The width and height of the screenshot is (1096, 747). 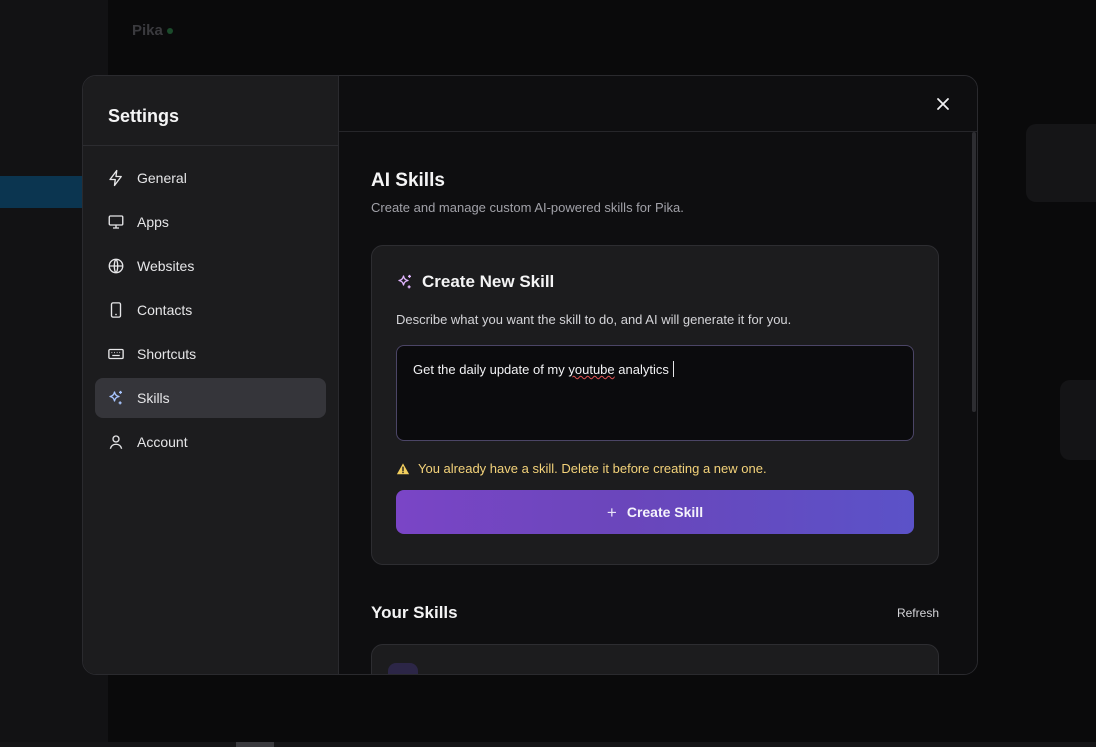 What do you see at coordinates (1034, 31) in the screenshot?
I see `background-top-right` at bounding box center [1034, 31].